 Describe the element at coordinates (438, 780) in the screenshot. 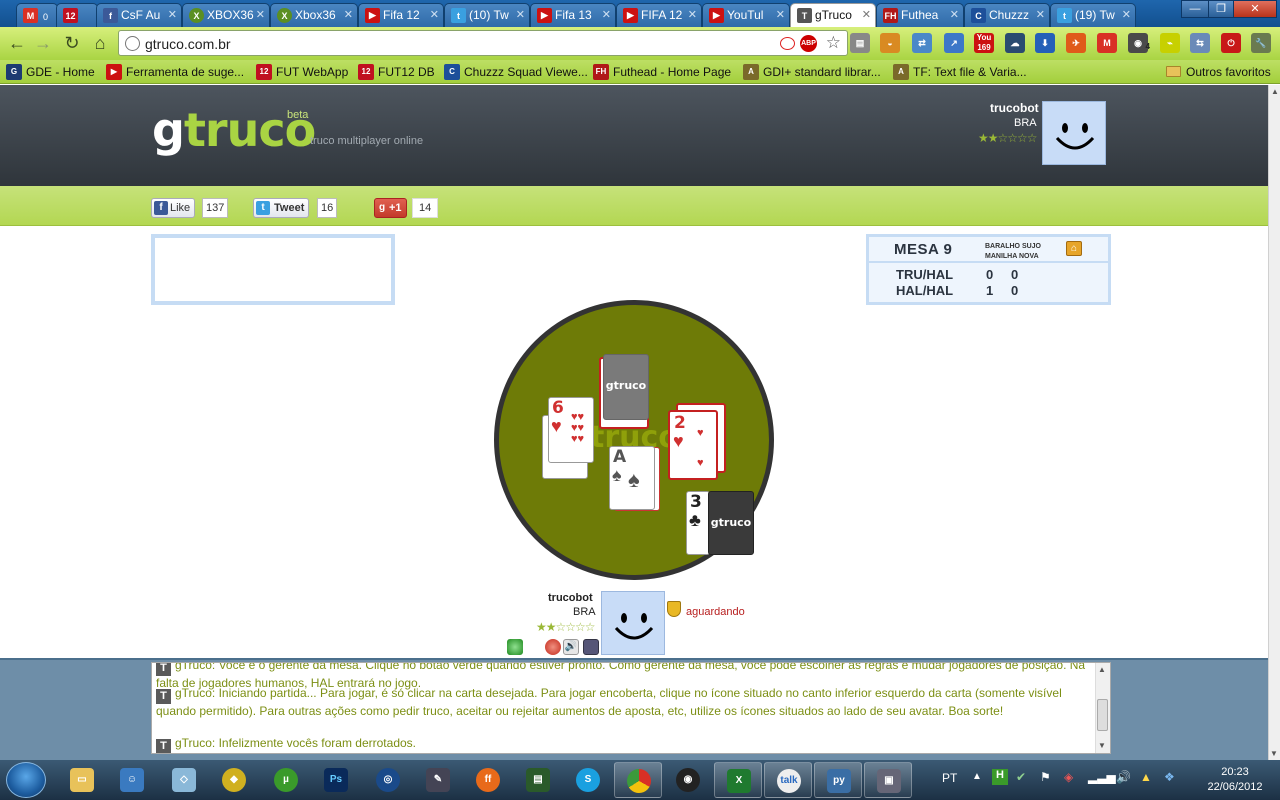

I see `taskbar-app: ✎` at that location.